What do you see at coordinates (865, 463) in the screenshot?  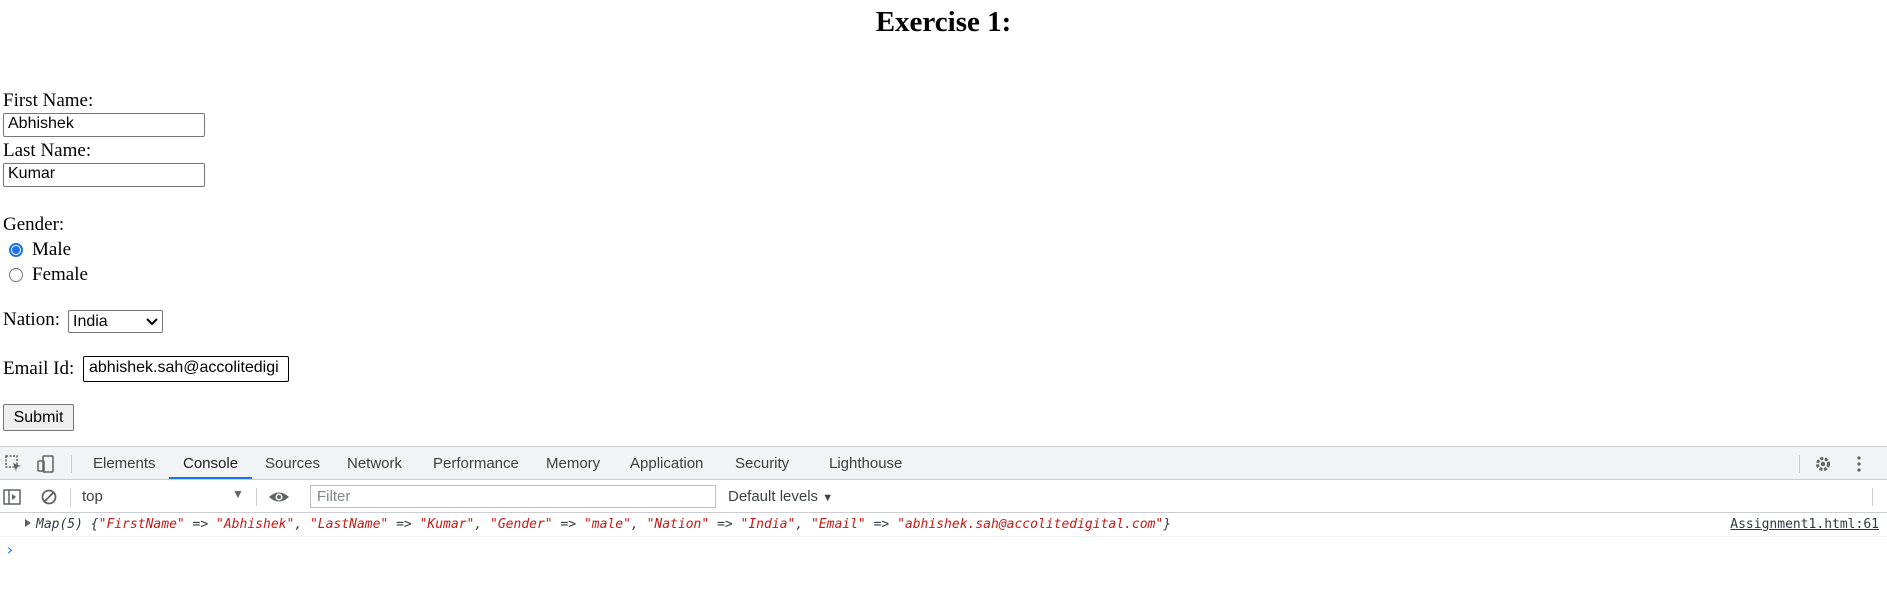 I see `tab-lighthouse: Lighthouse` at bounding box center [865, 463].